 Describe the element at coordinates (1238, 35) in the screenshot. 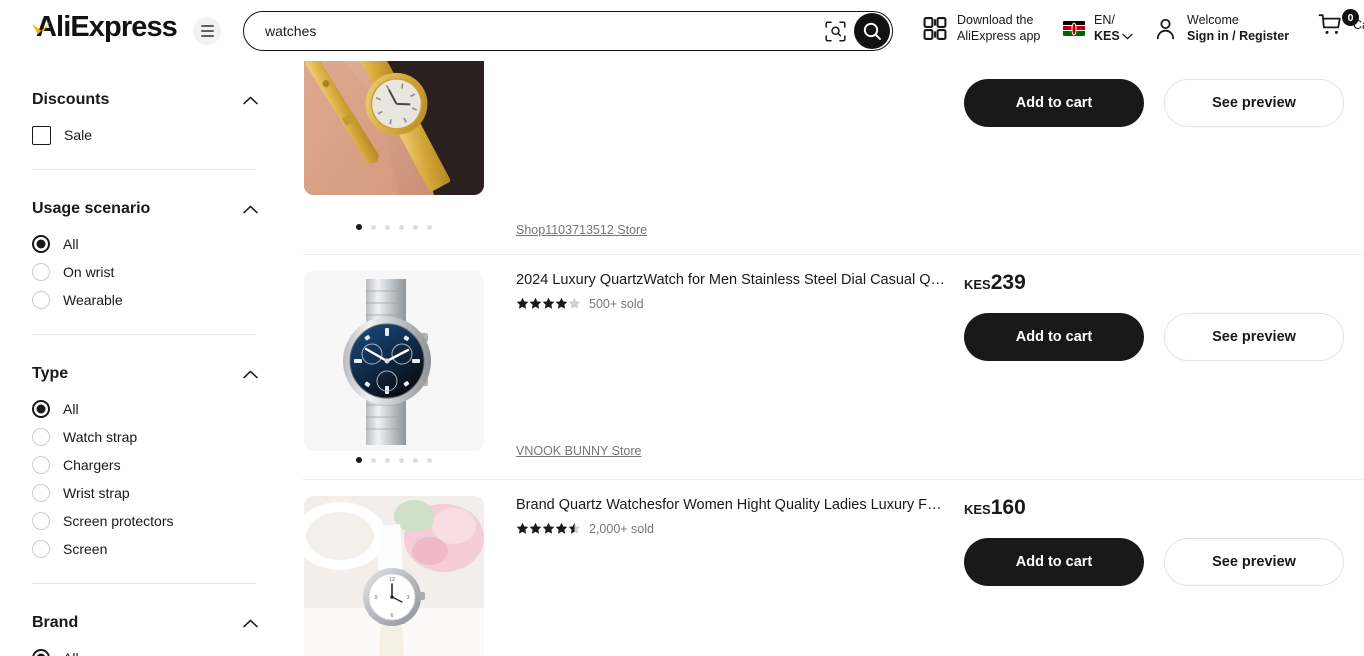

I see `signin-register-label: Sign in / Register` at that location.